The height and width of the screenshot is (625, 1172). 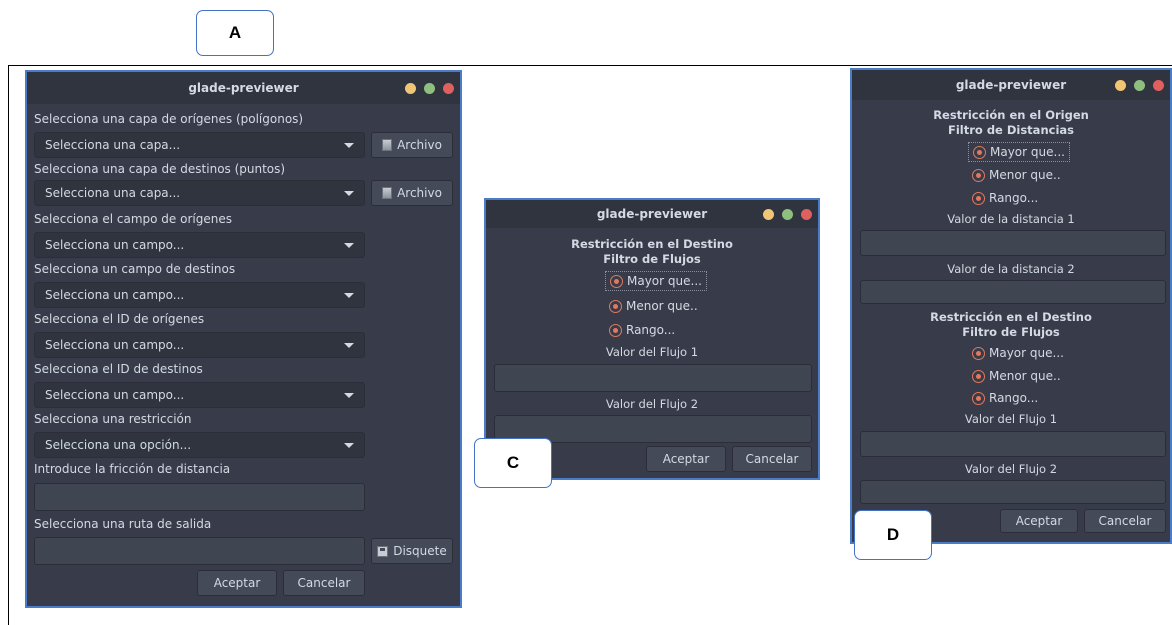 I want to click on label-distance-value-1: Valor de la distancia 1, so click(x=1011, y=219).